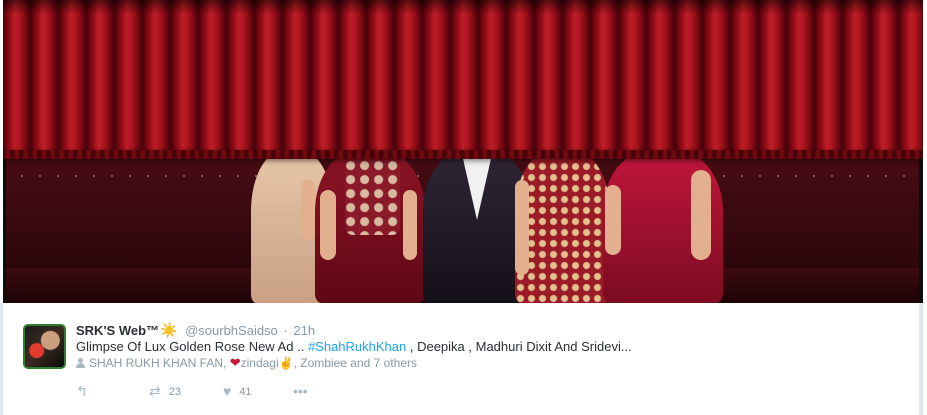 The width and height of the screenshot is (927, 415). Describe the element at coordinates (237, 392) in the screenshot. I see `like-button: ♥ 41` at that location.